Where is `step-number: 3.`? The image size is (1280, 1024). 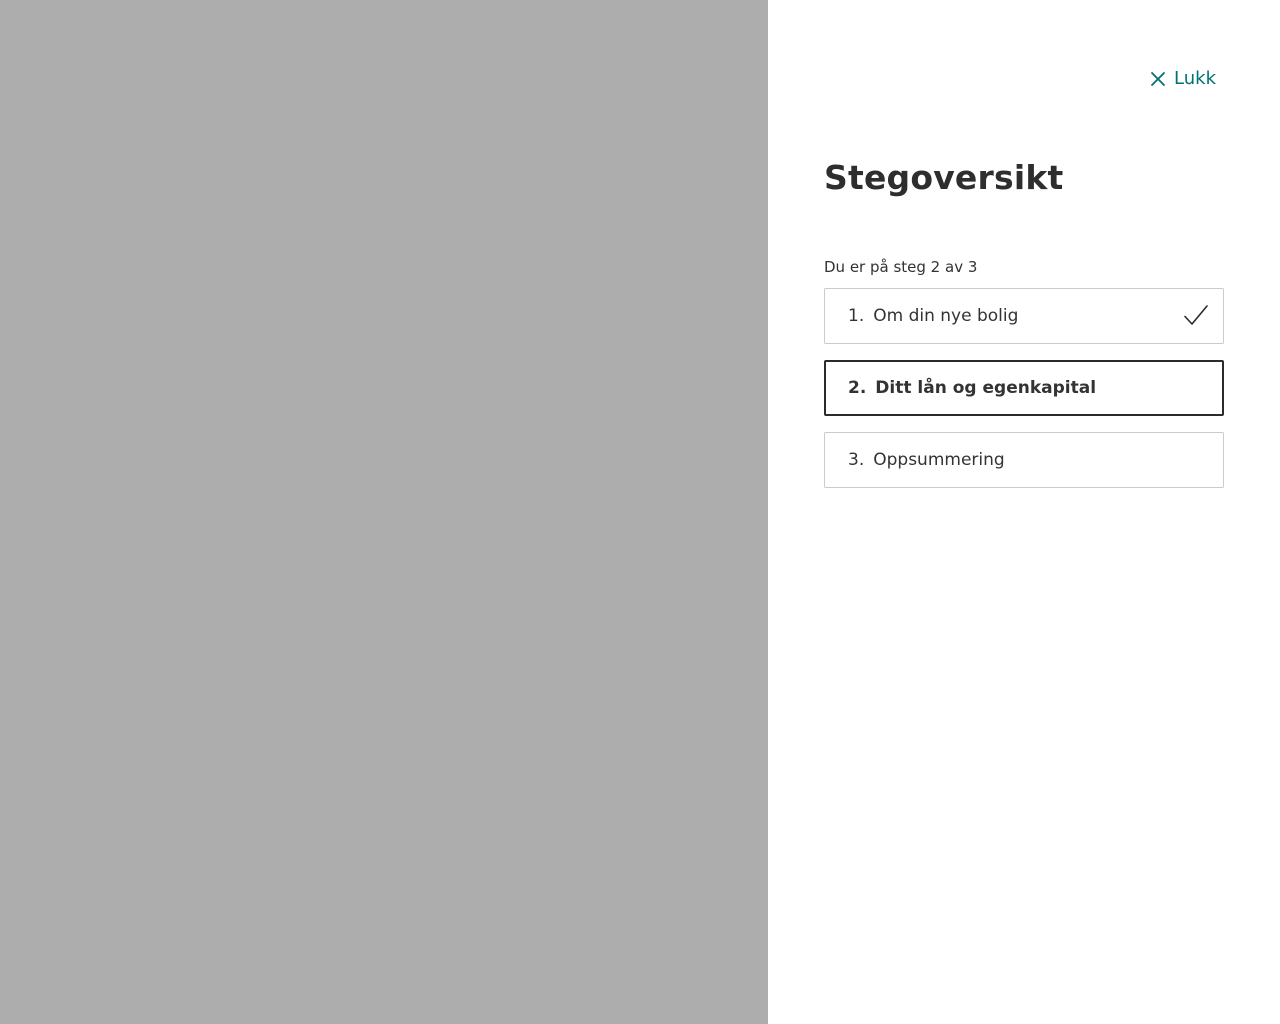
step-number: 3. is located at coordinates (856, 460).